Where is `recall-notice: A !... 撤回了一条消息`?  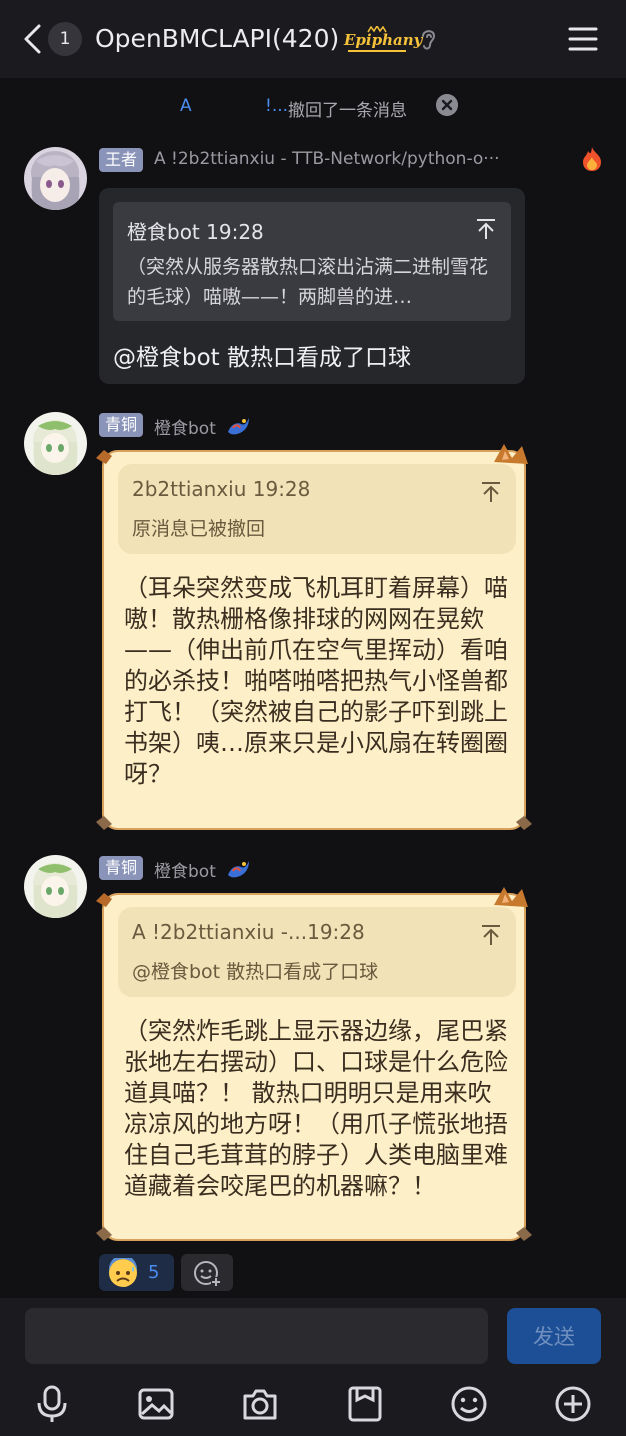
recall-notice: A !... 撤回了一条消息 is located at coordinates (313, 107).